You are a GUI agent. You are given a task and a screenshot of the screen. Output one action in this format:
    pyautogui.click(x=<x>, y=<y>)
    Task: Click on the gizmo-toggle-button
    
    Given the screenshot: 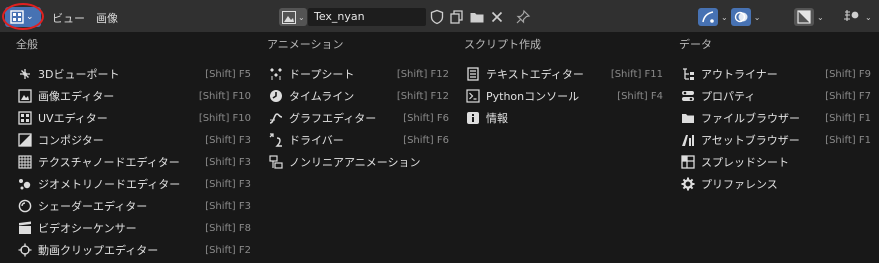 What is the action you would take?
    pyautogui.click(x=708, y=17)
    